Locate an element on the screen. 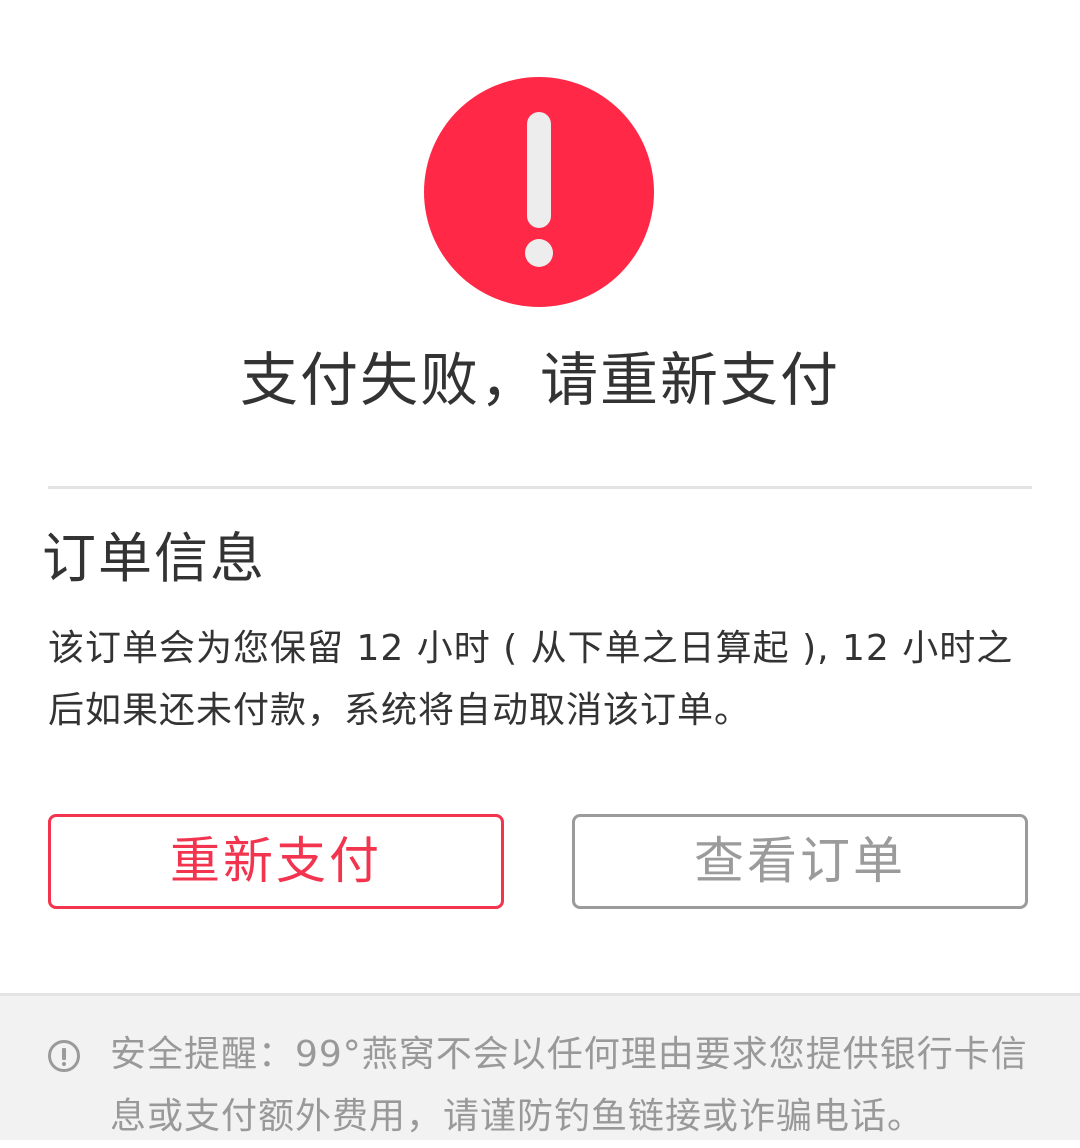 The height and width of the screenshot is (1148, 1080). repay-button: 重新支付 is located at coordinates (276, 861).